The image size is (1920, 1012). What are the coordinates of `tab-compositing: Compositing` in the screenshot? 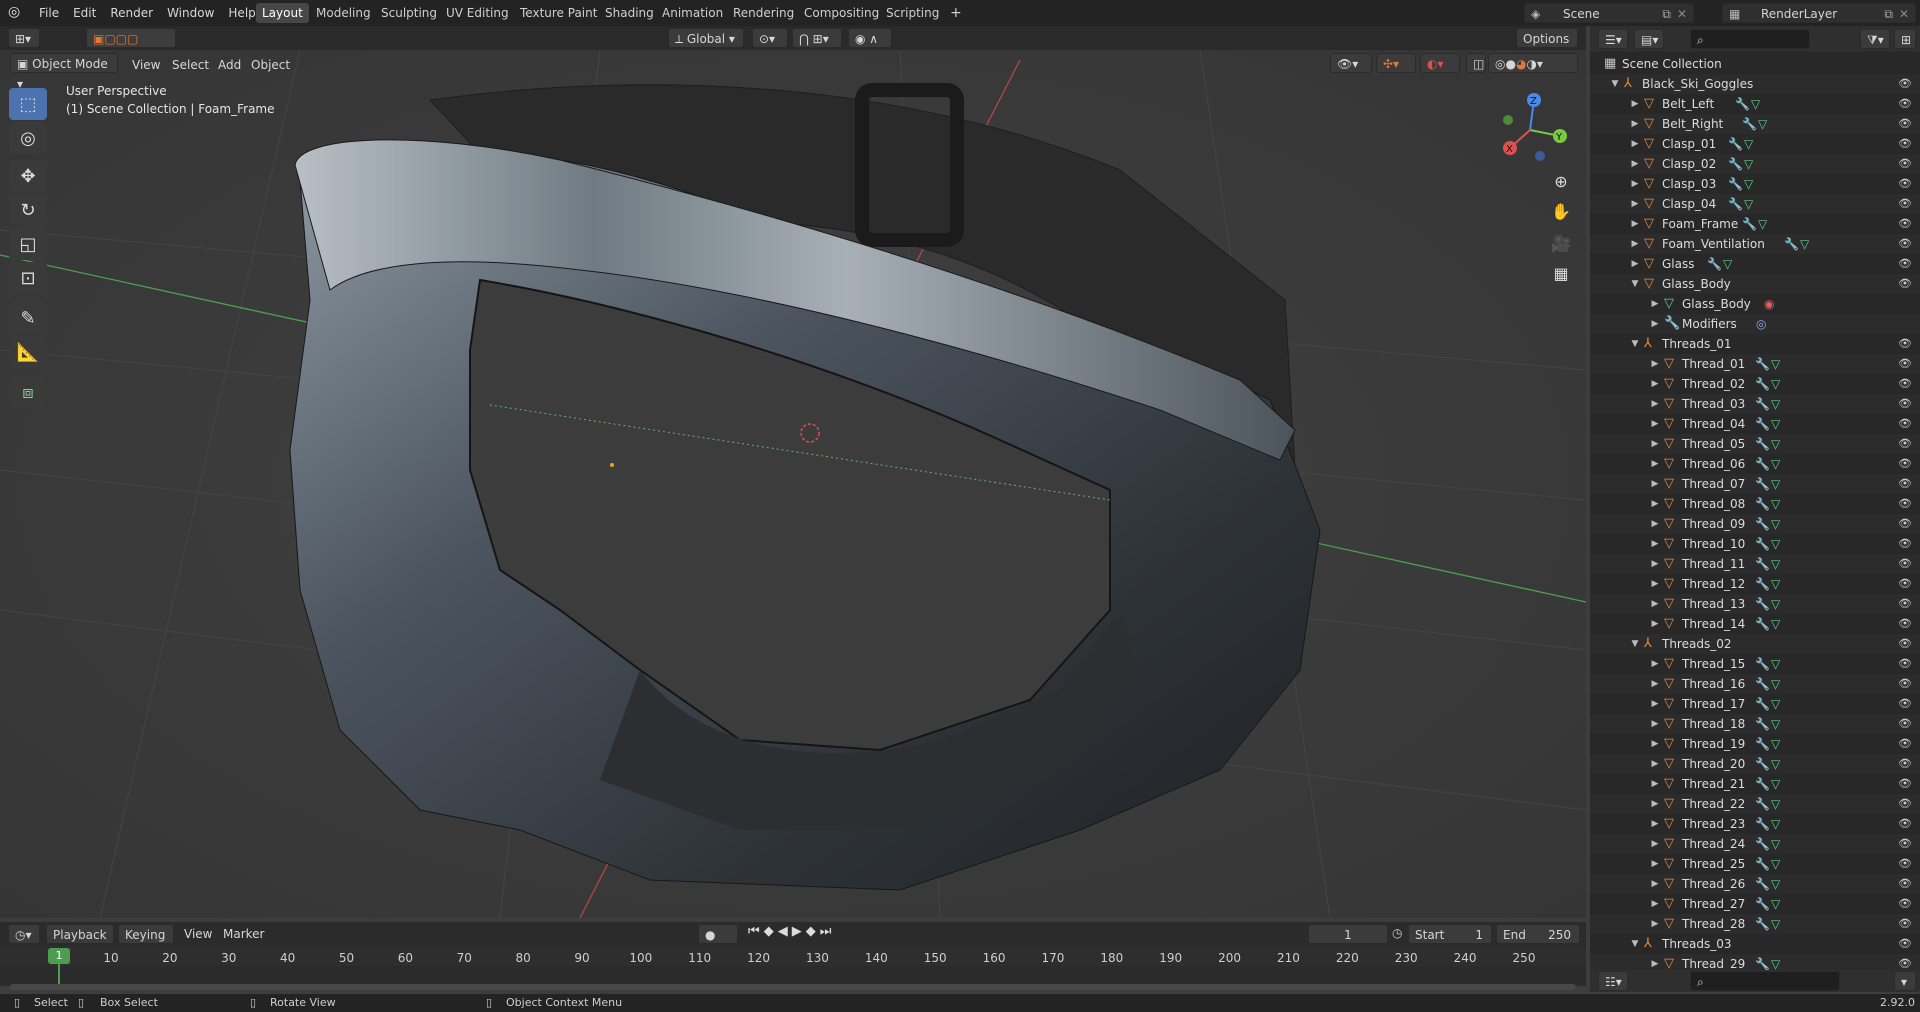 It's located at (841, 13).